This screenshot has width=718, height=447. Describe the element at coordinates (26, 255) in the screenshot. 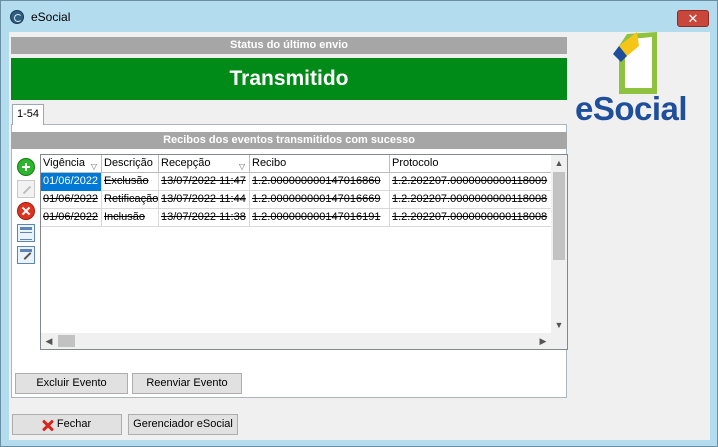

I see `form-icon` at that location.